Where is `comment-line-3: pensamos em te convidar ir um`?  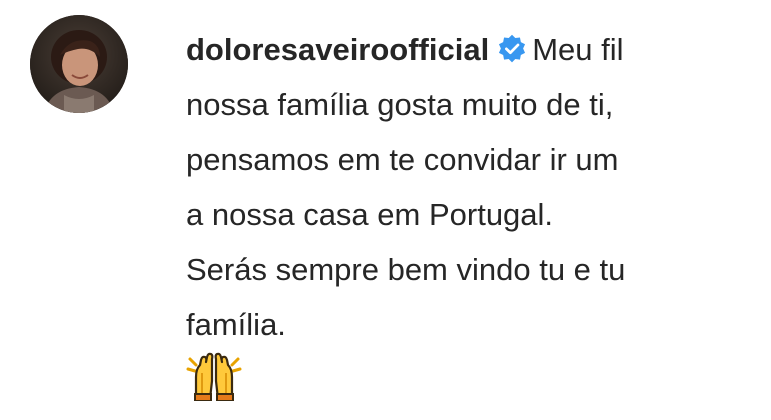
comment-line-3: pensamos em te convidar ir um is located at coordinates (402, 159).